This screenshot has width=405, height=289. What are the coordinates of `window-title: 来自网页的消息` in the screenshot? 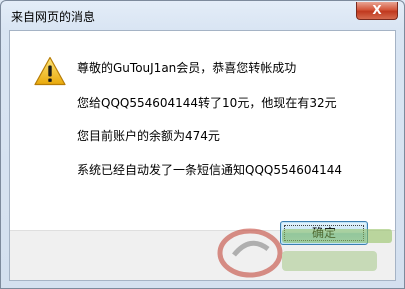 It's located at (53, 17).